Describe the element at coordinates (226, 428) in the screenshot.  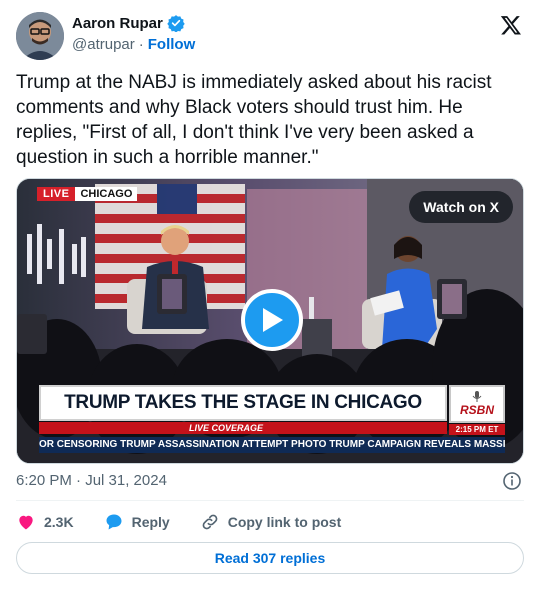
I see `chyron-subbar-text: LIVE COVERAGE` at that location.